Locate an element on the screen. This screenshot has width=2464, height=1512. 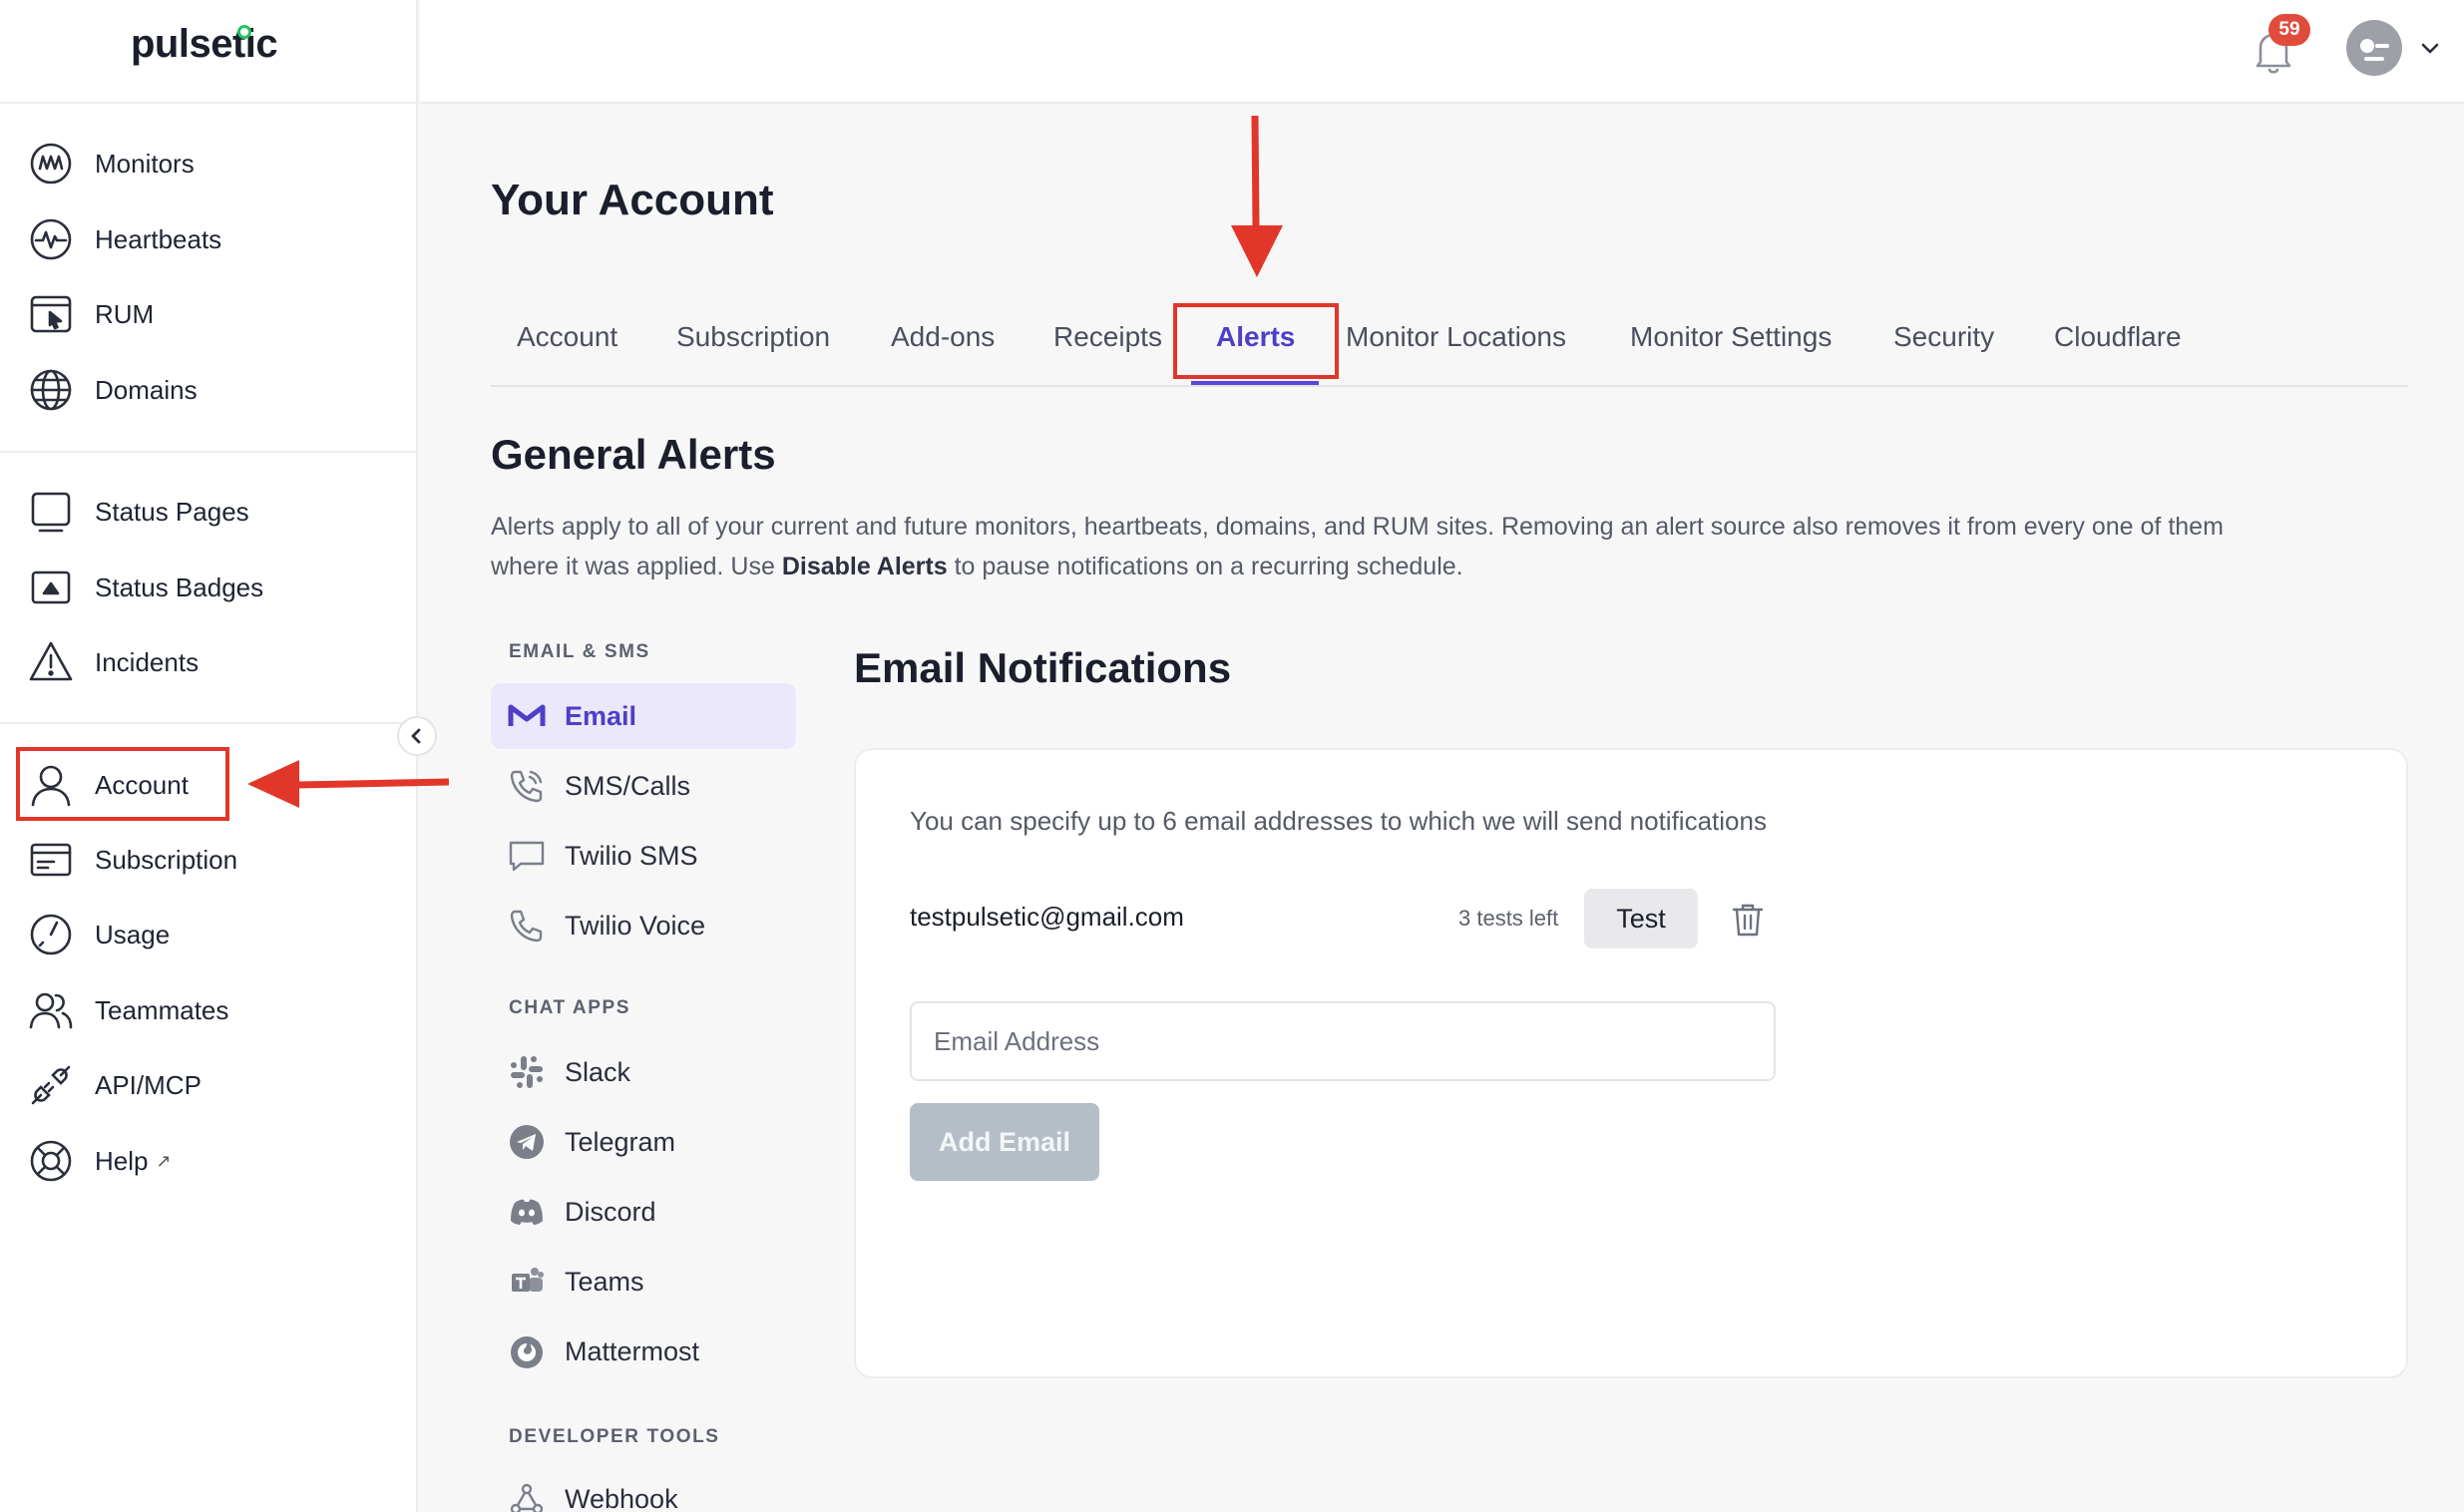
sidebar-item-label: Teammates is located at coordinates (162, 1009).